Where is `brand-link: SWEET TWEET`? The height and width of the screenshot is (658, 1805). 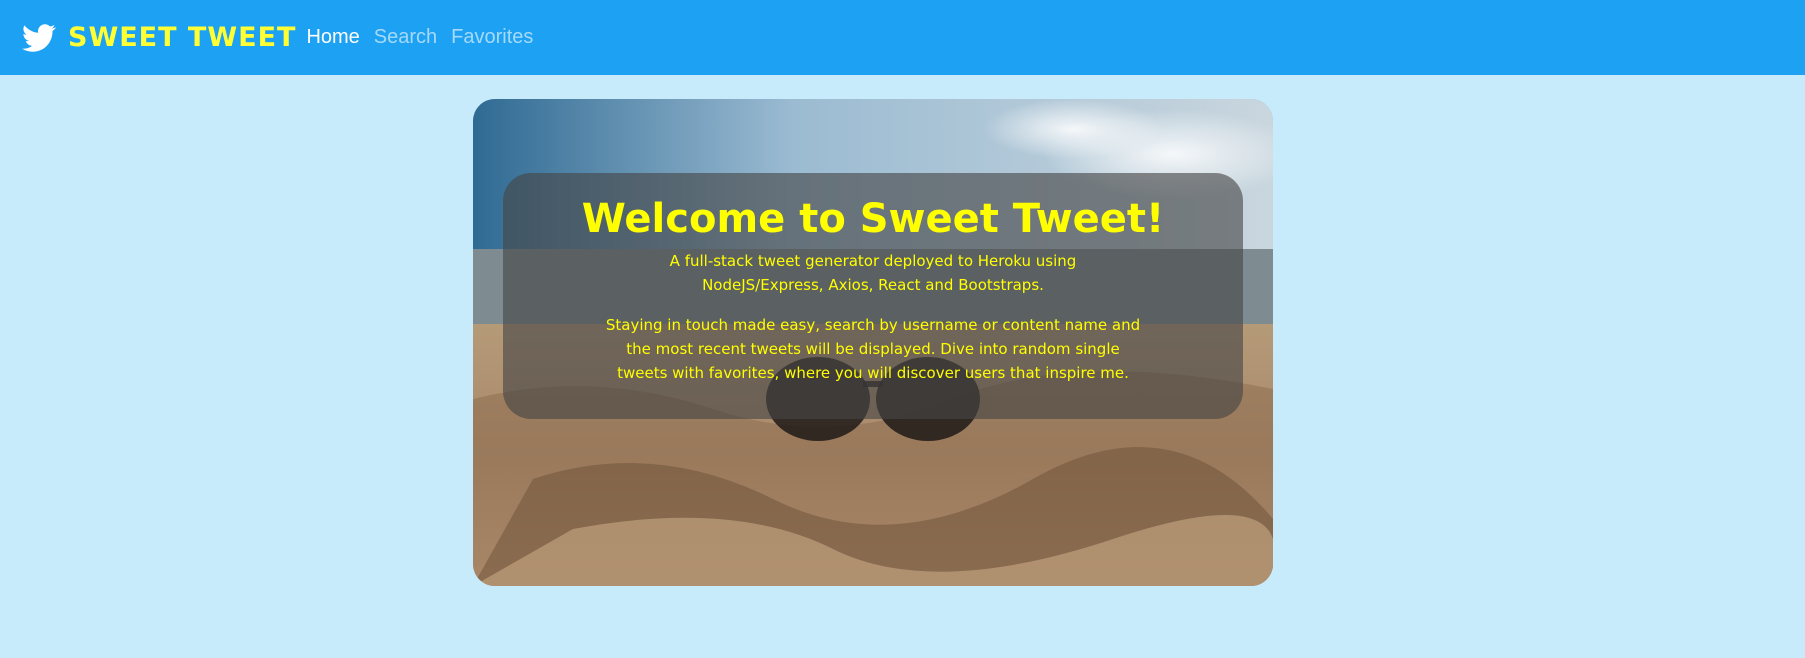 brand-link: SWEET TWEET is located at coordinates (158, 38).